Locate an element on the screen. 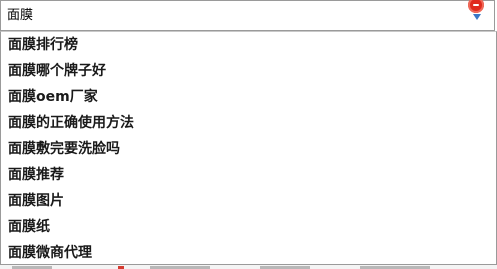 The height and width of the screenshot is (269, 497). suggestion-item: 面膜推荐 is located at coordinates (248, 175).